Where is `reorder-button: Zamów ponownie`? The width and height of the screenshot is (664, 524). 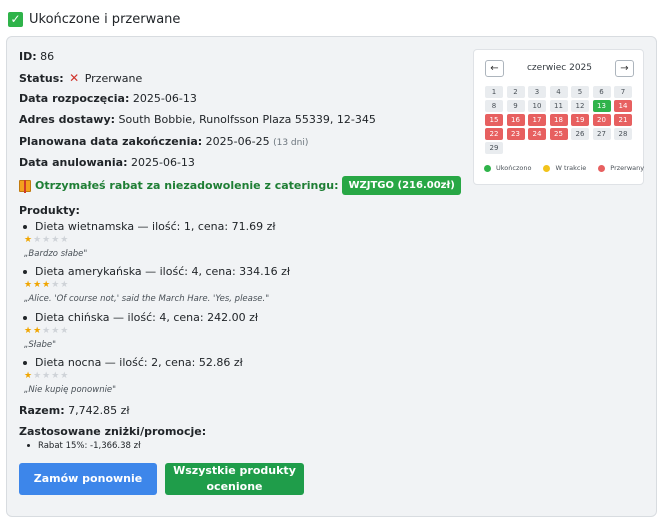 reorder-button: Zamów ponownie is located at coordinates (88, 479).